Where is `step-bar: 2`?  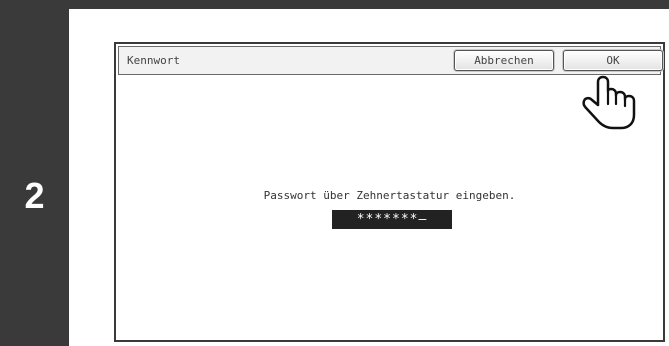
step-bar: 2 is located at coordinates (34, 173).